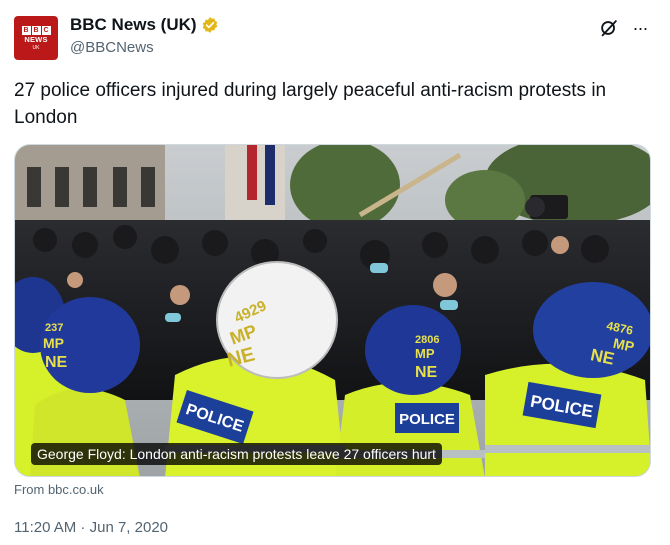 This screenshot has width=670, height=545. I want to click on svg-text: 237, so click(54, 328).